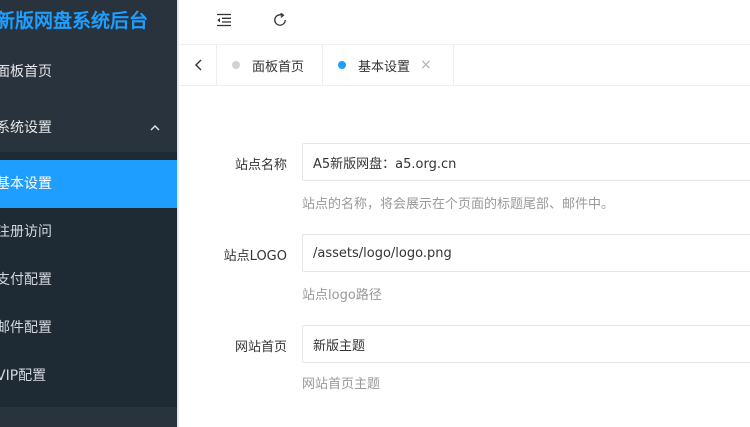  Describe the element at coordinates (88, 328) in the screenshot. I see `sidebar-item-mail-config: 邮件配置` at that location.